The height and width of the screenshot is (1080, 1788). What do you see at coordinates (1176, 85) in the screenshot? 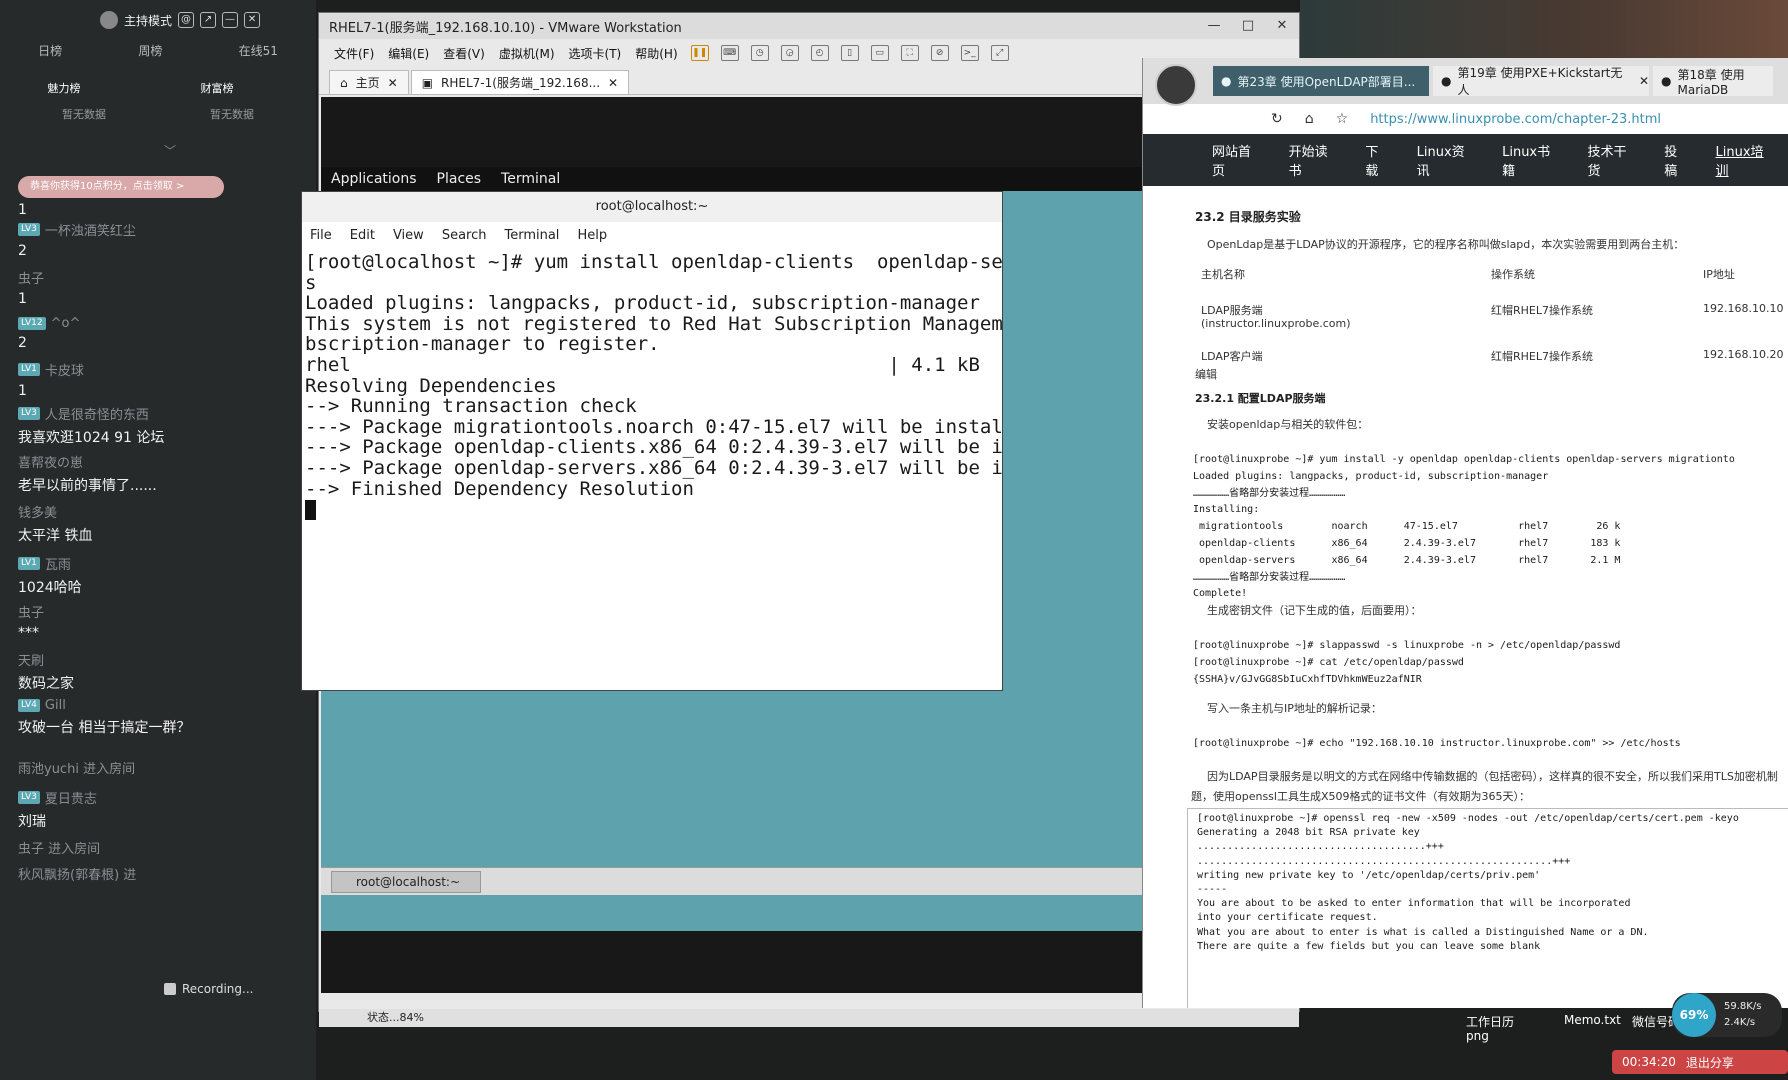
I see `profile-avatar` at bounding box center [1176, 85].